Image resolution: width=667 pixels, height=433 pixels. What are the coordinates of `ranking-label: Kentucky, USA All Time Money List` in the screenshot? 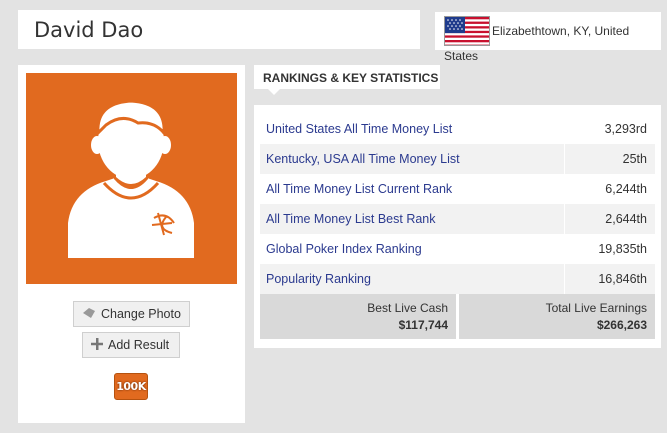 It's located at (412, 159).